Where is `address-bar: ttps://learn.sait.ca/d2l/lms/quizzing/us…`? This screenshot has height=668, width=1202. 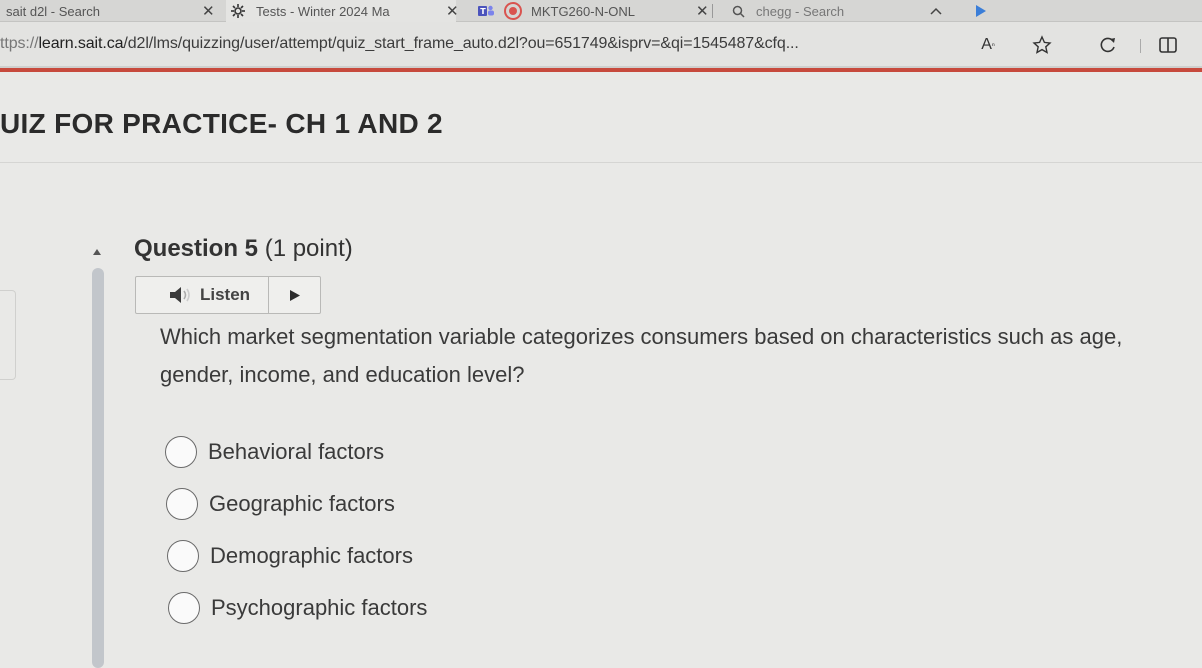 address-bar: ttps://learn.sait.ca/d2l/lms/quizzing/us… is located at coordinates (601, 45).